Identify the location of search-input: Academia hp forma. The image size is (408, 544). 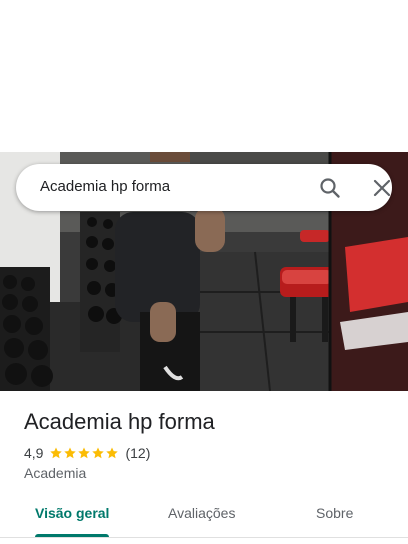
(105, 186).